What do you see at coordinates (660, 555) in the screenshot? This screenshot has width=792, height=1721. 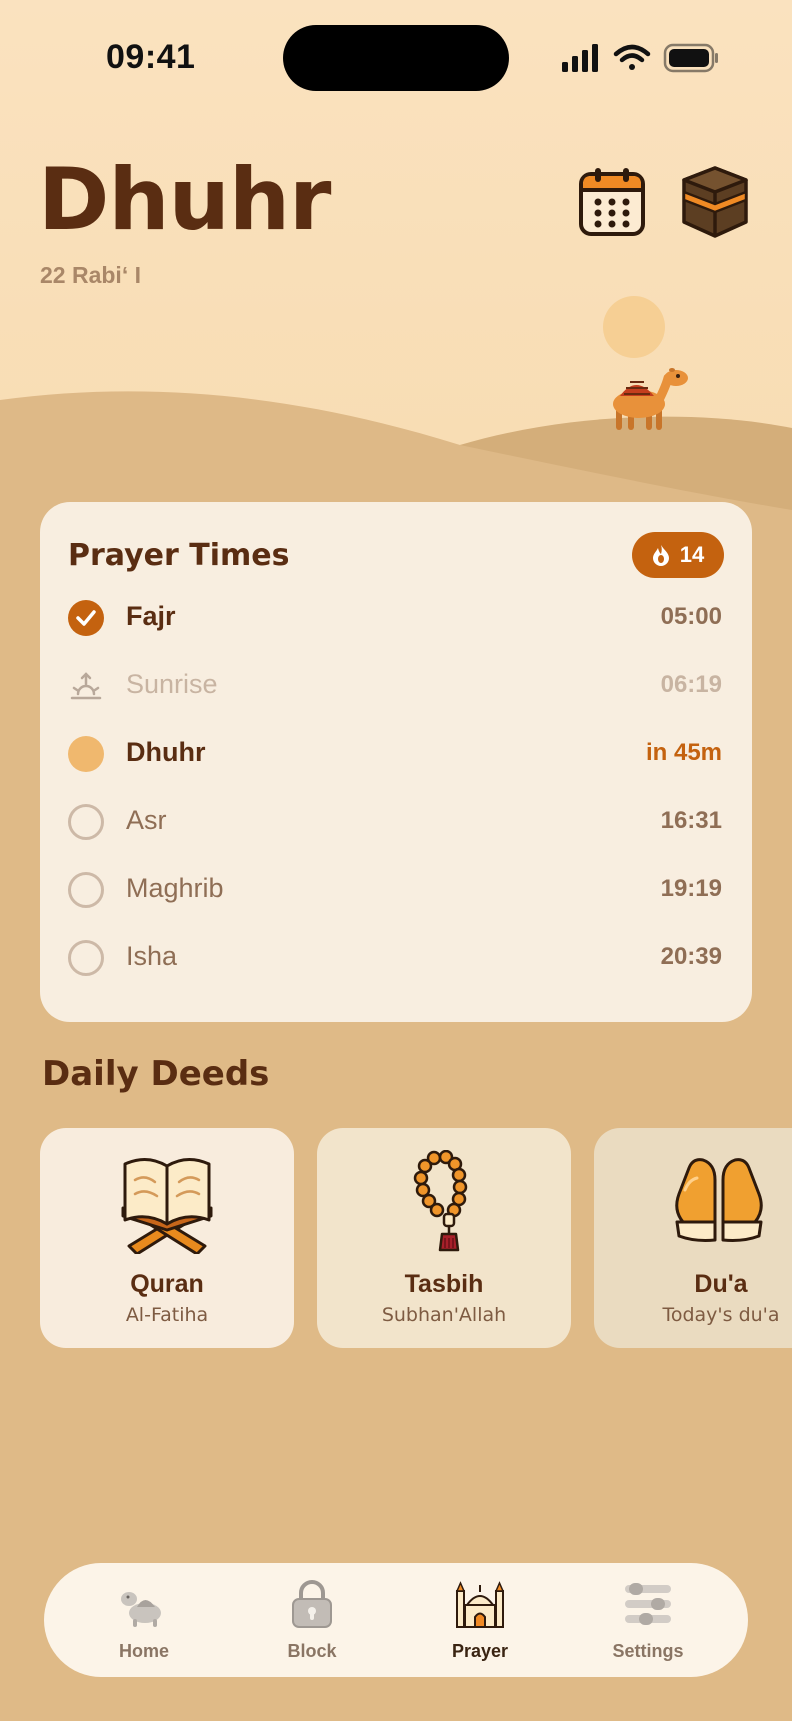 I see `flame-icon` at bounding box center [660, 555].